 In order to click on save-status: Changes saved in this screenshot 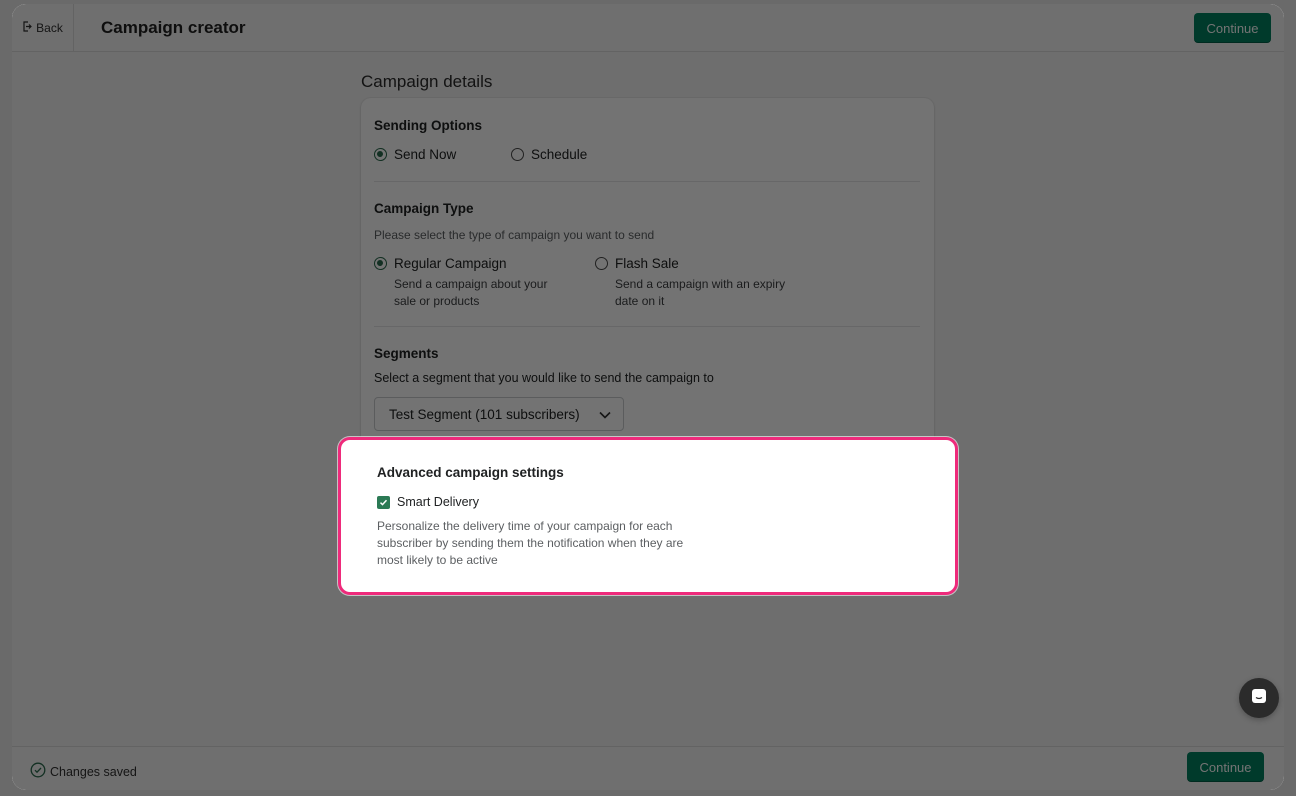, I will do `click(83, 771)`.